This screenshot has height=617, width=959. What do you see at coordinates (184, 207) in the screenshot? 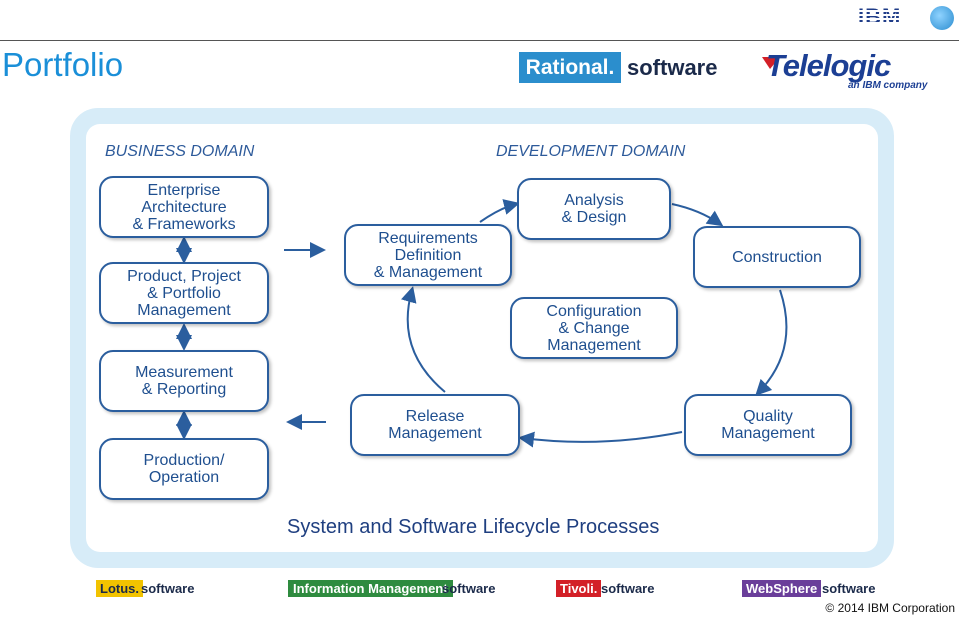
I see `box-enterprise-architecture: Enterprise Architecture & Frameworks` at bounding box center [184, 207].